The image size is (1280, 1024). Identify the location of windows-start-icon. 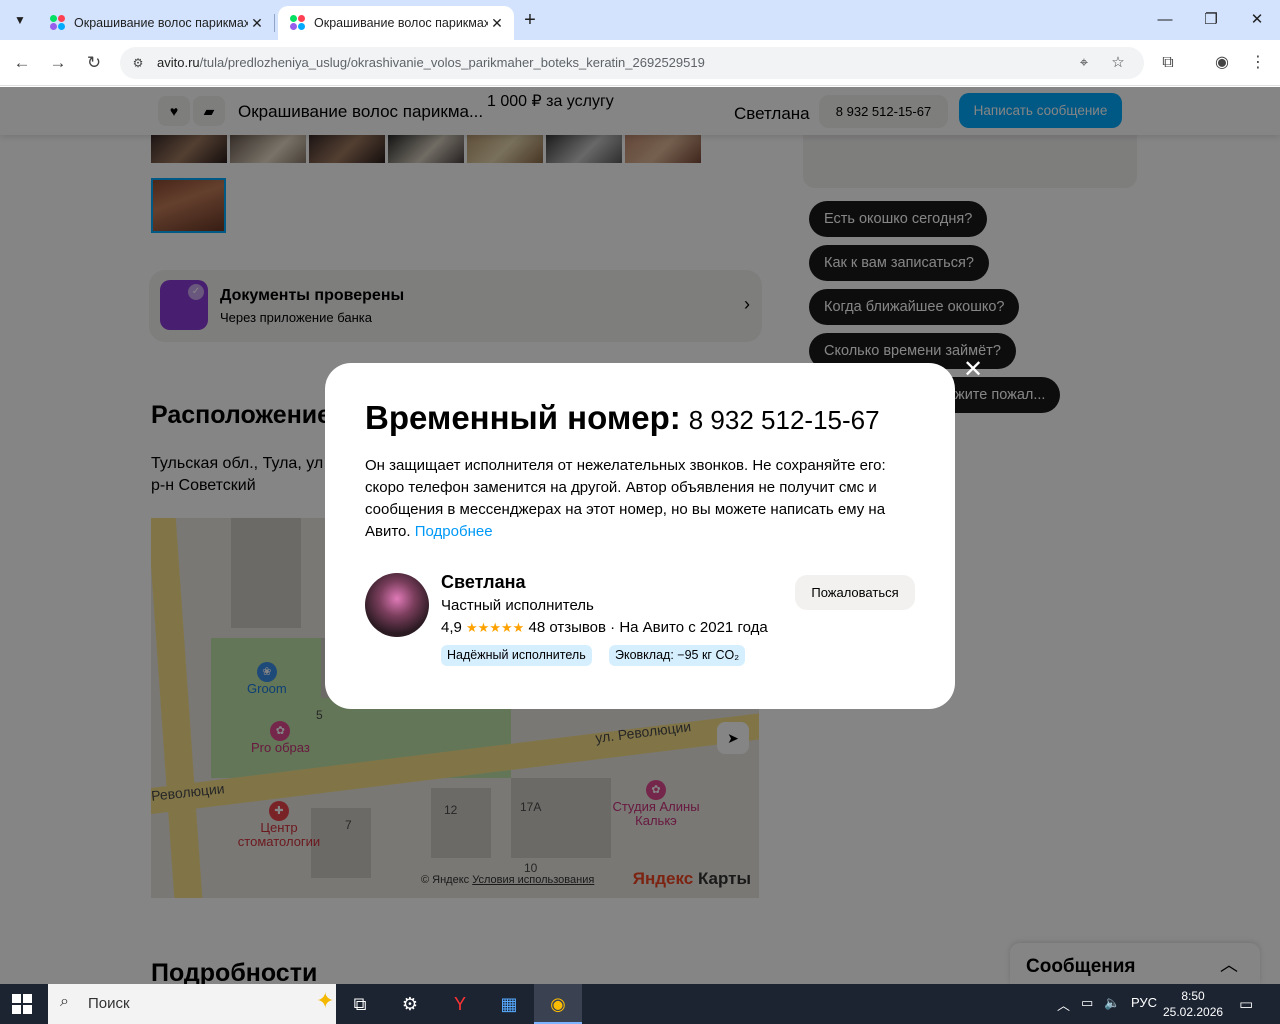
(22, 1004).